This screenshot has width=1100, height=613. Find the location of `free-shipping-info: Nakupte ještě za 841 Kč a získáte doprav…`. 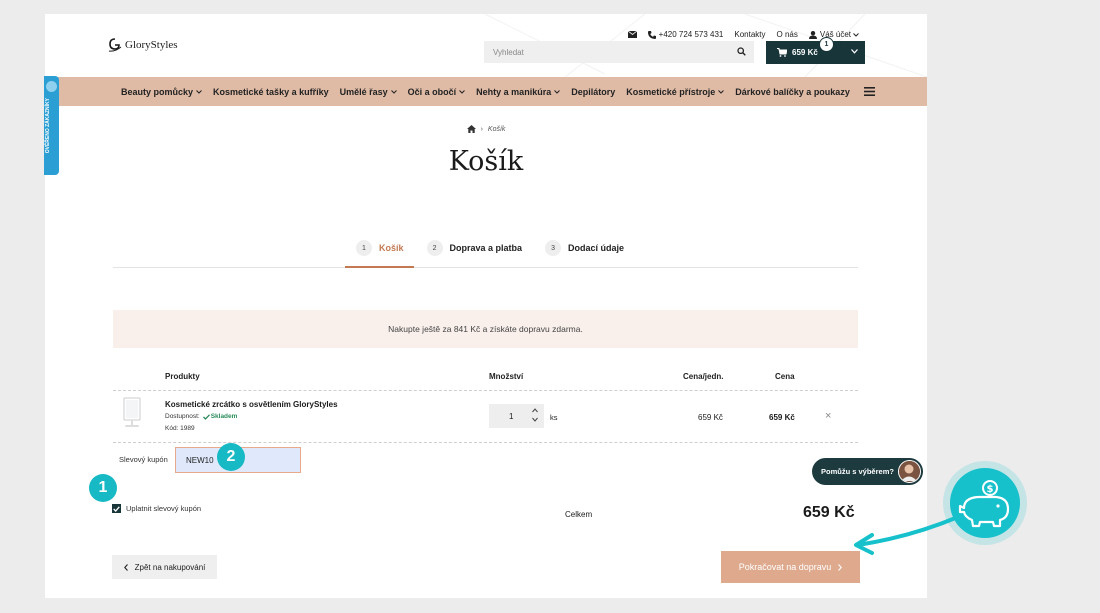

free-shipping-info: Nakupte ještě za 841 Kč a získáte doprav… is located at coordinates (485, 329).